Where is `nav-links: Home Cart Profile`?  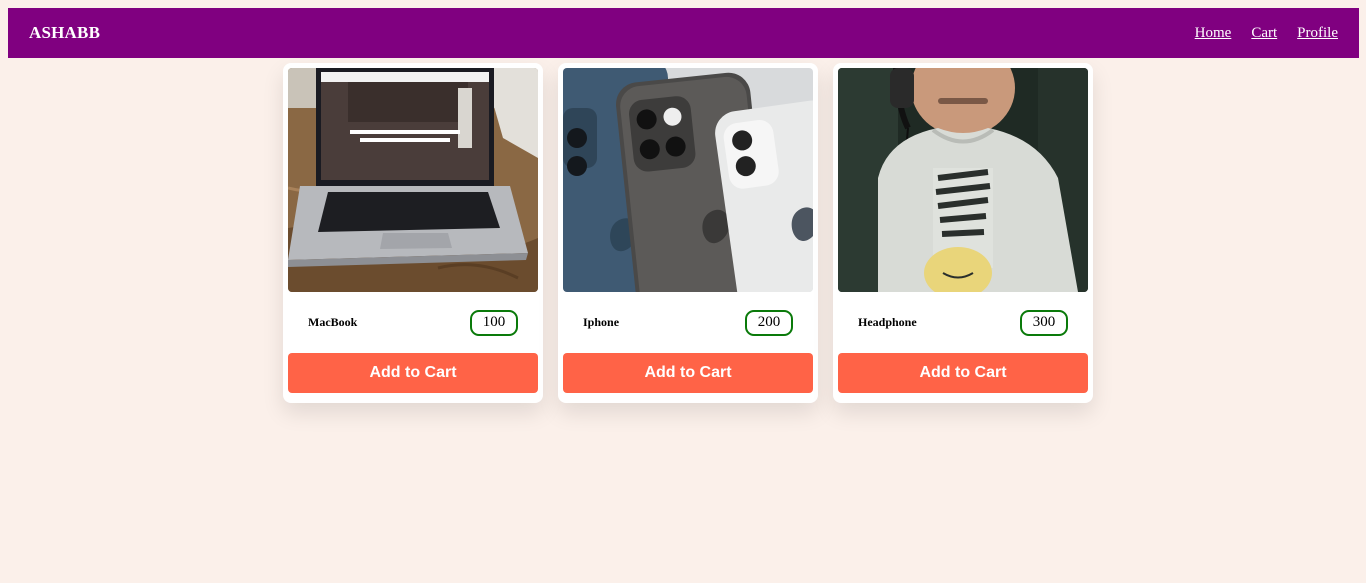
nav-links: Home Cart Profile is located at coordinates (1266, 33).